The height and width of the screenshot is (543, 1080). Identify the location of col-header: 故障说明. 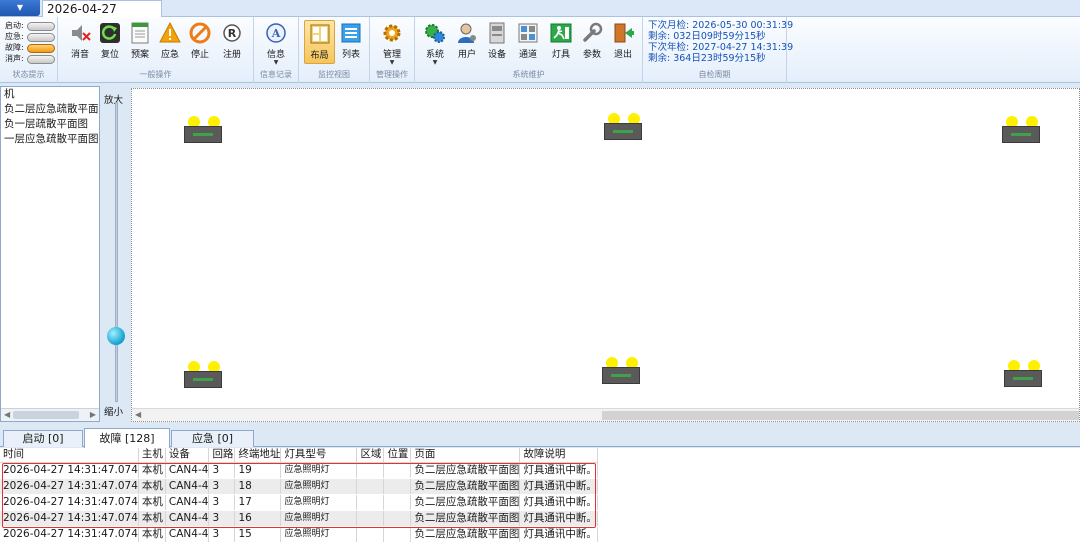
(558, 455).